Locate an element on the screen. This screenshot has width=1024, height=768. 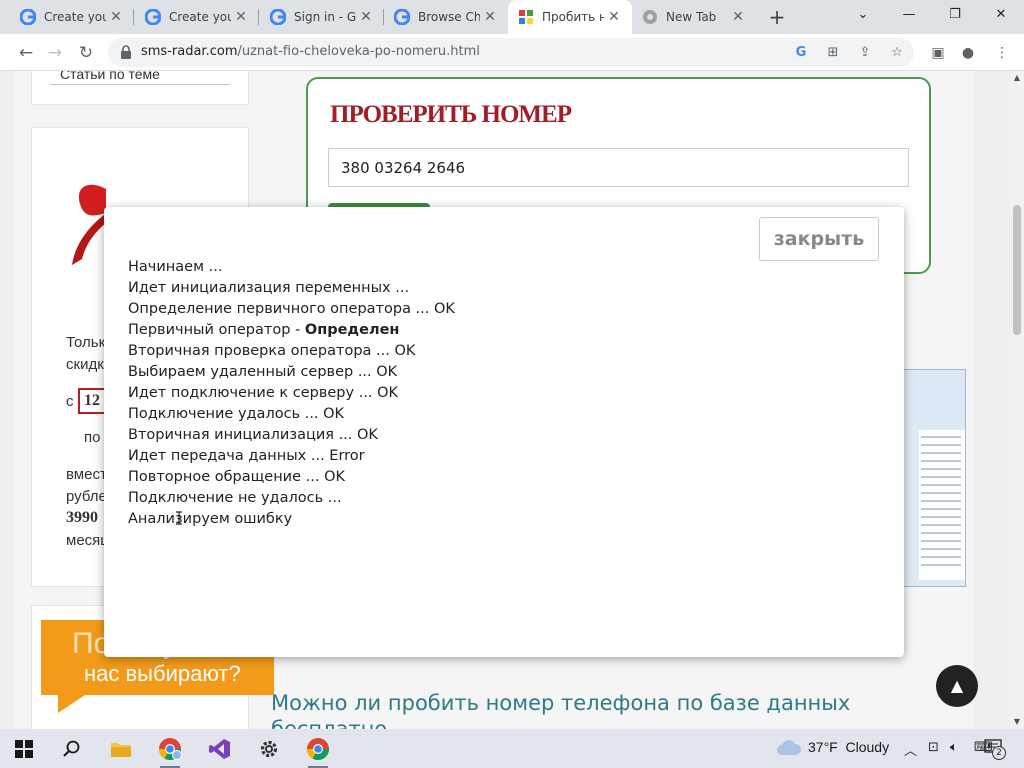
forward-icon: → is located at coordinates (55, 53).